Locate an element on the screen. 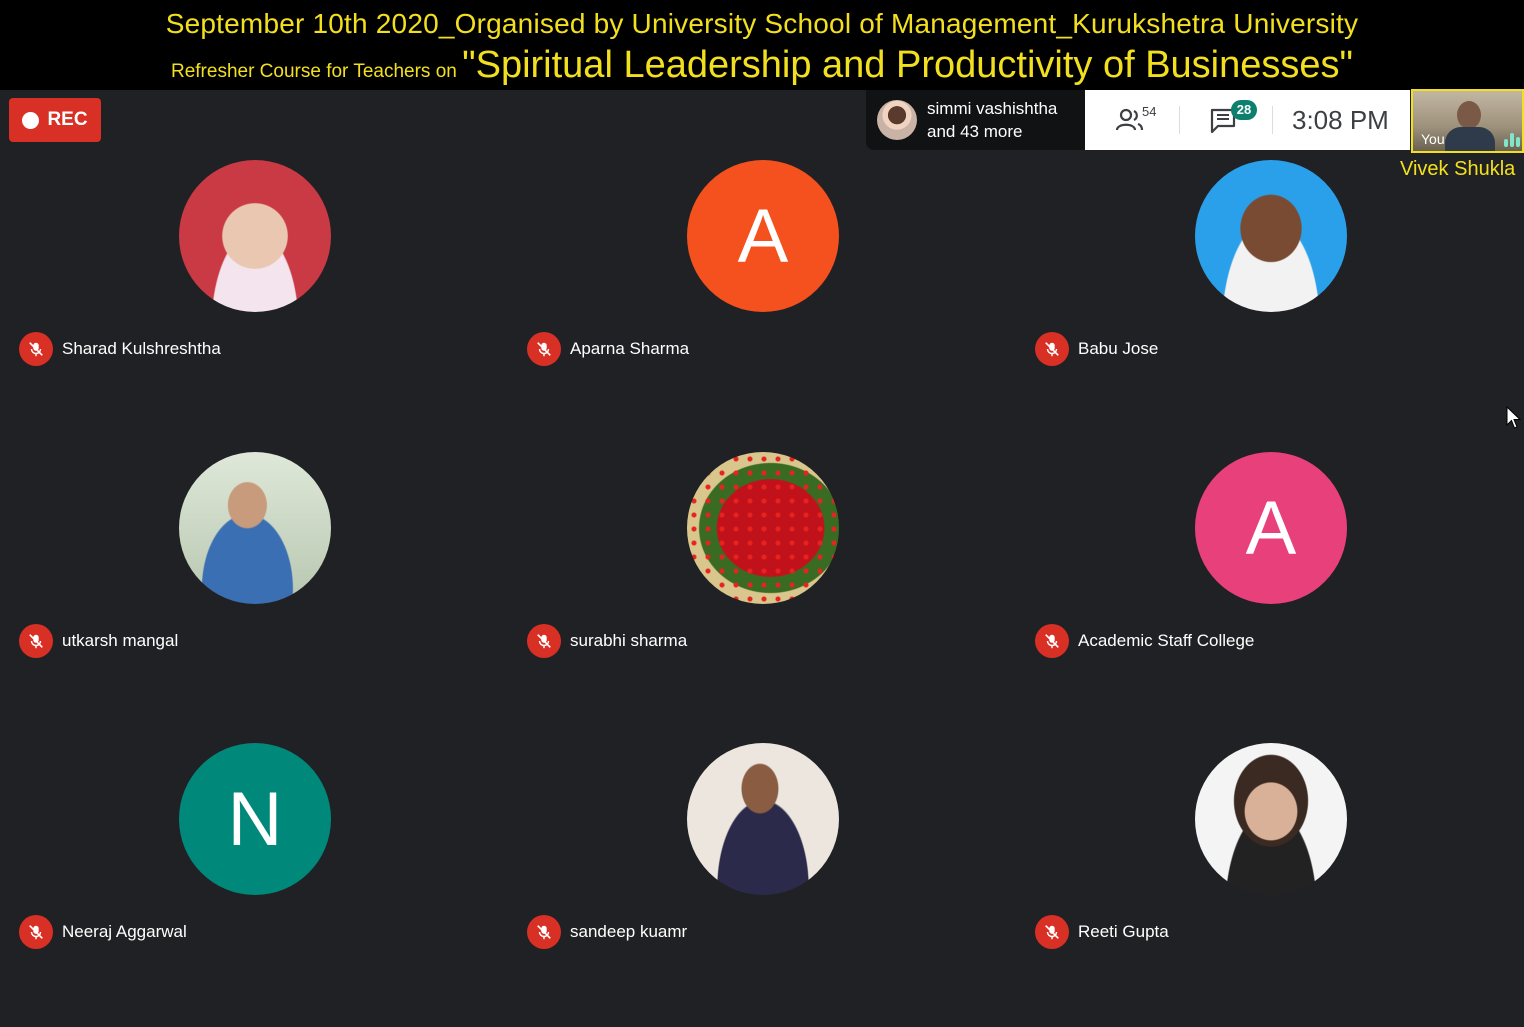  recording-label: REC is located at coordinates (67, 119).